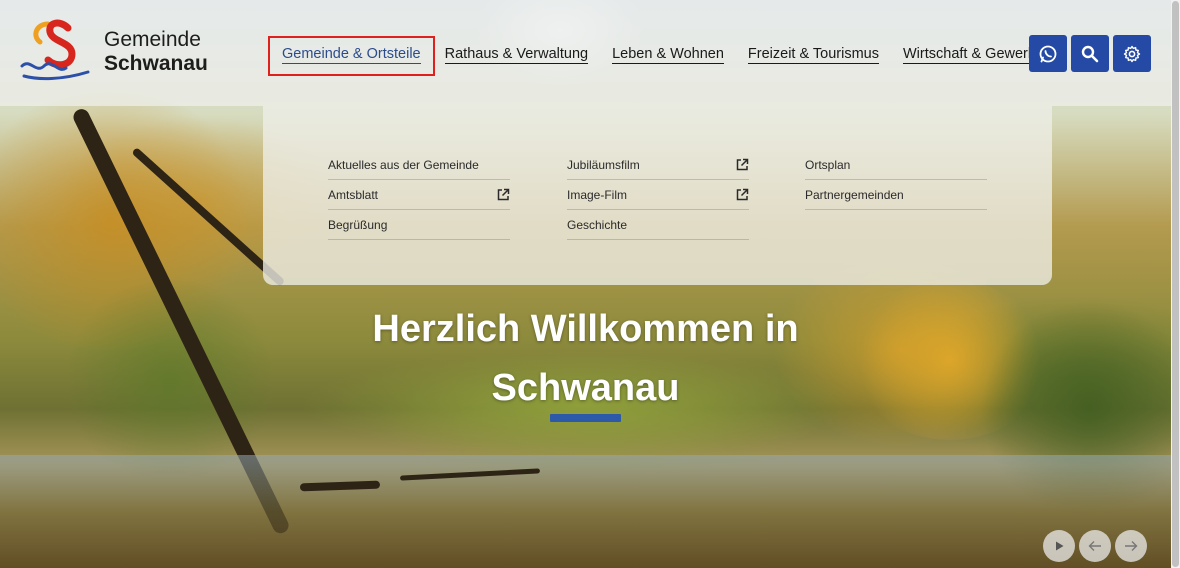 This screenshot has height=568, width=1180. I want to click on scrollbar-thumb, so click(1175, 284).